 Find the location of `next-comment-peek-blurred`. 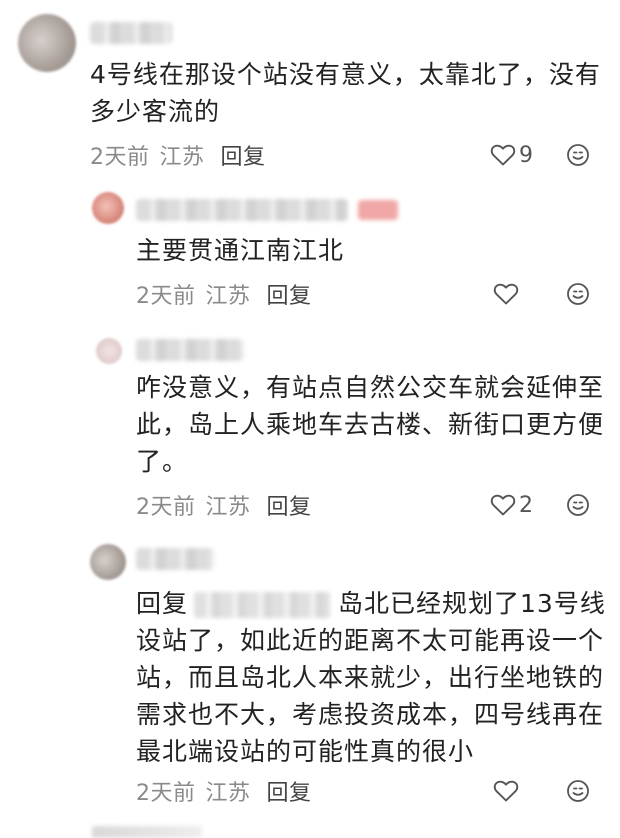

next-comment-peek-blurred is located at coordinates (147, 832).